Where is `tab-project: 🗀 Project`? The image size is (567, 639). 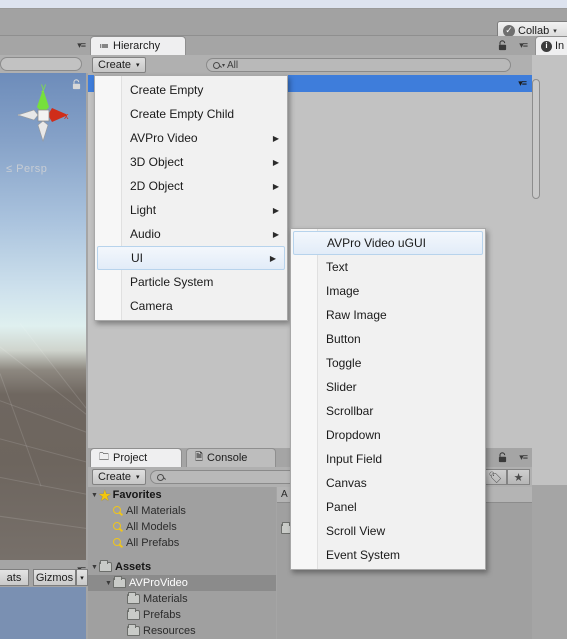 tab-project: 🗀 Project is located at coordinates (136, 457).